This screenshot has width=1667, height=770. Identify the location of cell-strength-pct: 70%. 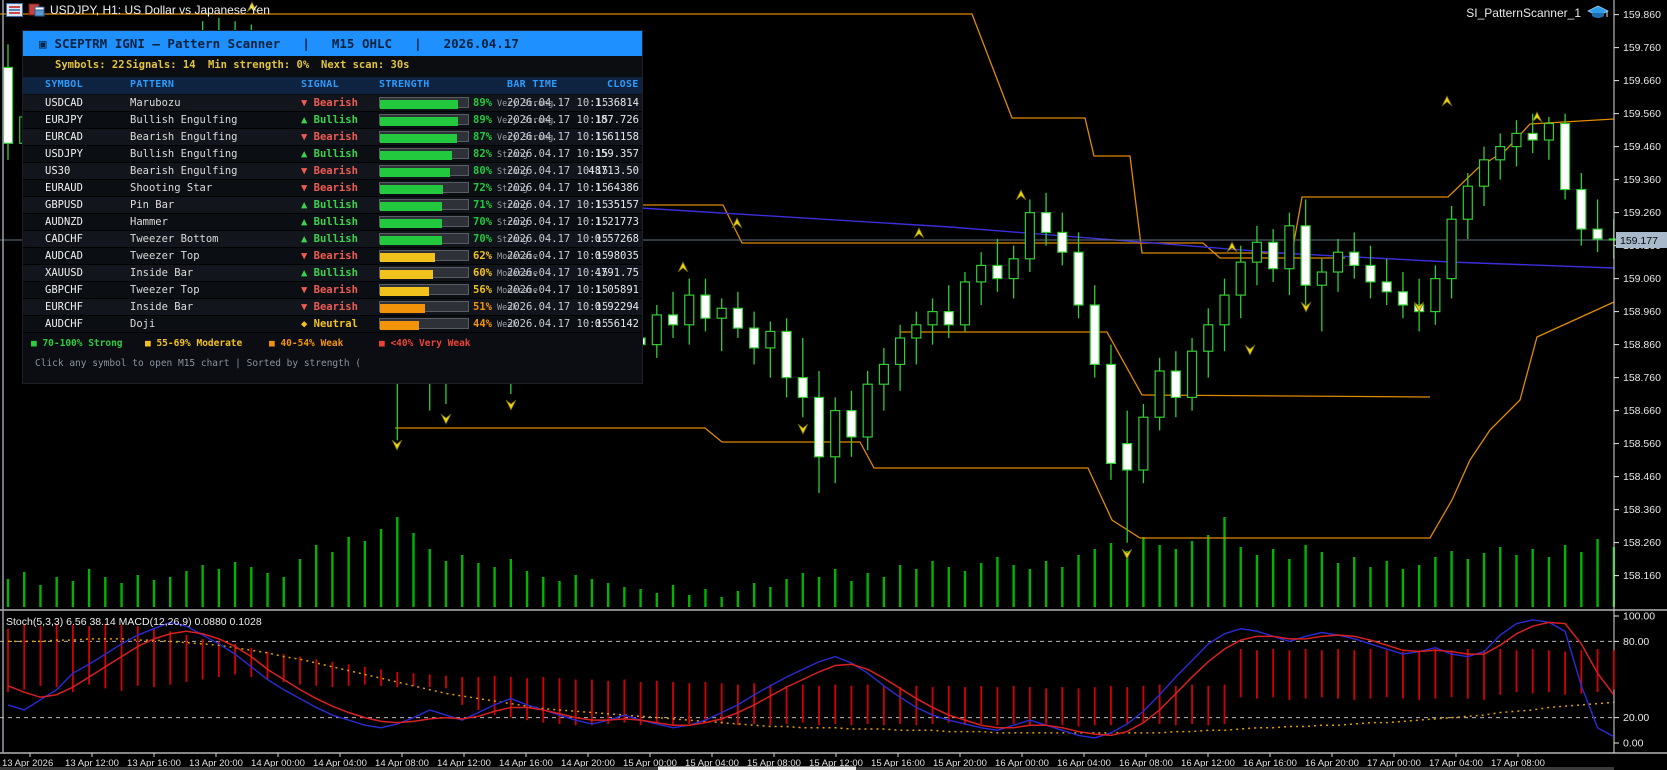
(482, 222).